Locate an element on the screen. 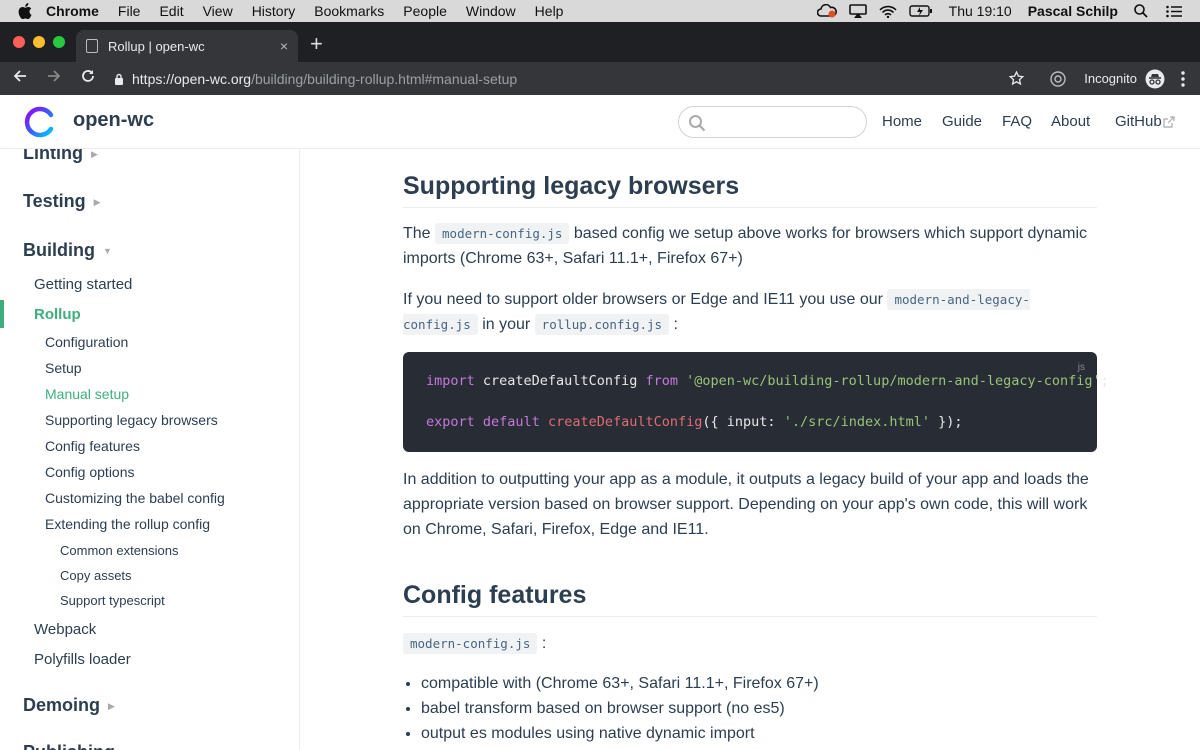 The height and width of the screenshot is (750, 1200). wifi-icon is located at coordinates (888, 11).